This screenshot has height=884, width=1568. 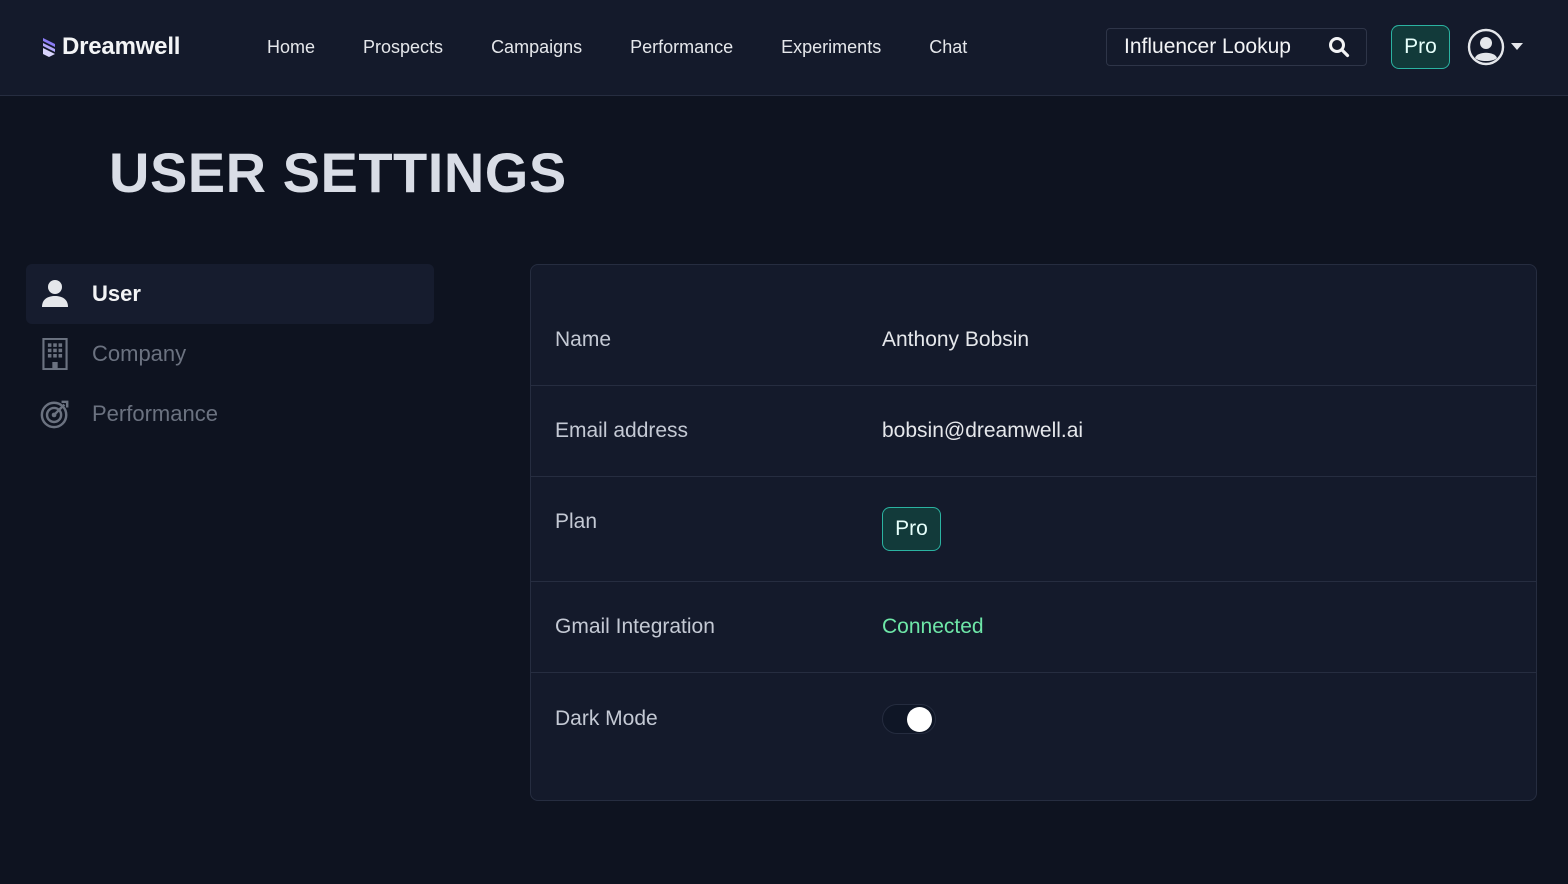 I want to click on toggle-knob, so click(x=919, y=719).